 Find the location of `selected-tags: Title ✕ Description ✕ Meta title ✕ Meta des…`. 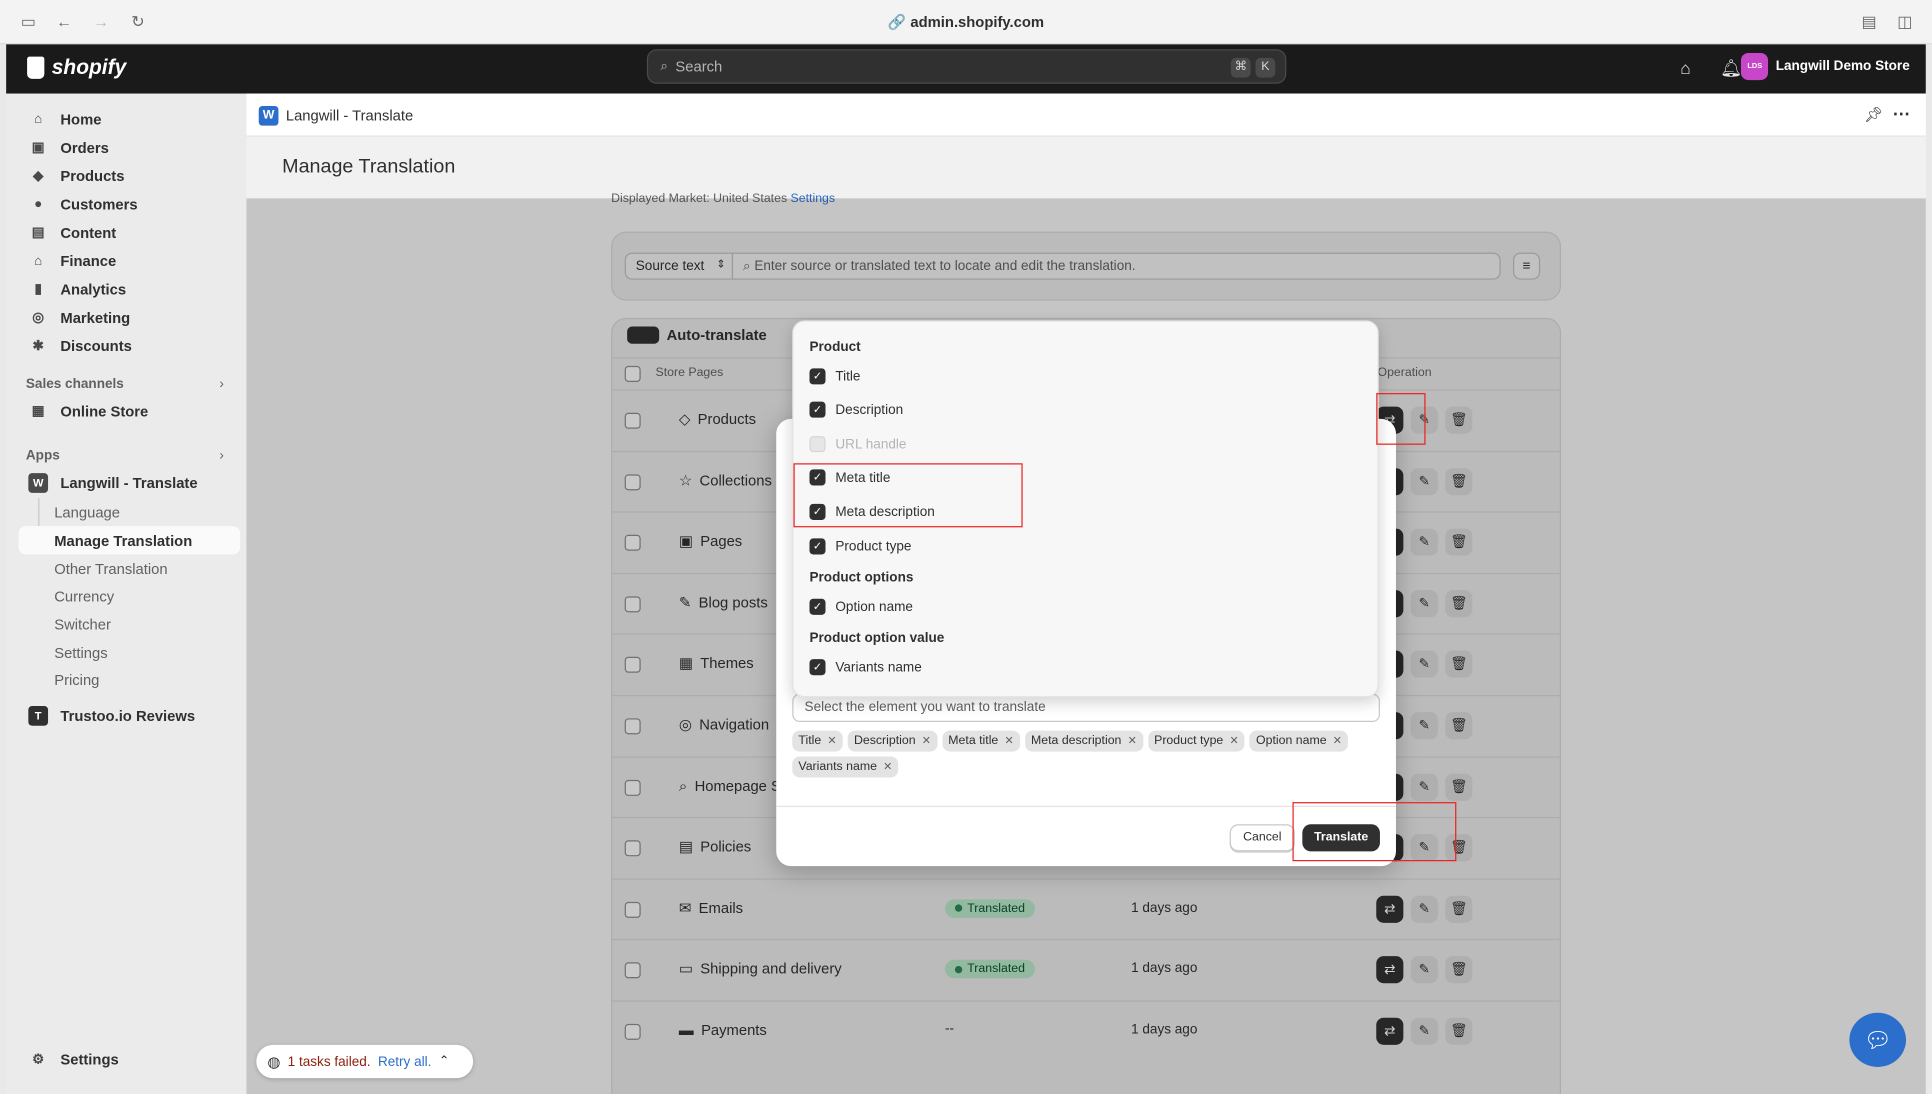

selected-tags: Title ✕ Description ✕ Meta title ✕ Meta des… is located at coordinates (1087, 754).